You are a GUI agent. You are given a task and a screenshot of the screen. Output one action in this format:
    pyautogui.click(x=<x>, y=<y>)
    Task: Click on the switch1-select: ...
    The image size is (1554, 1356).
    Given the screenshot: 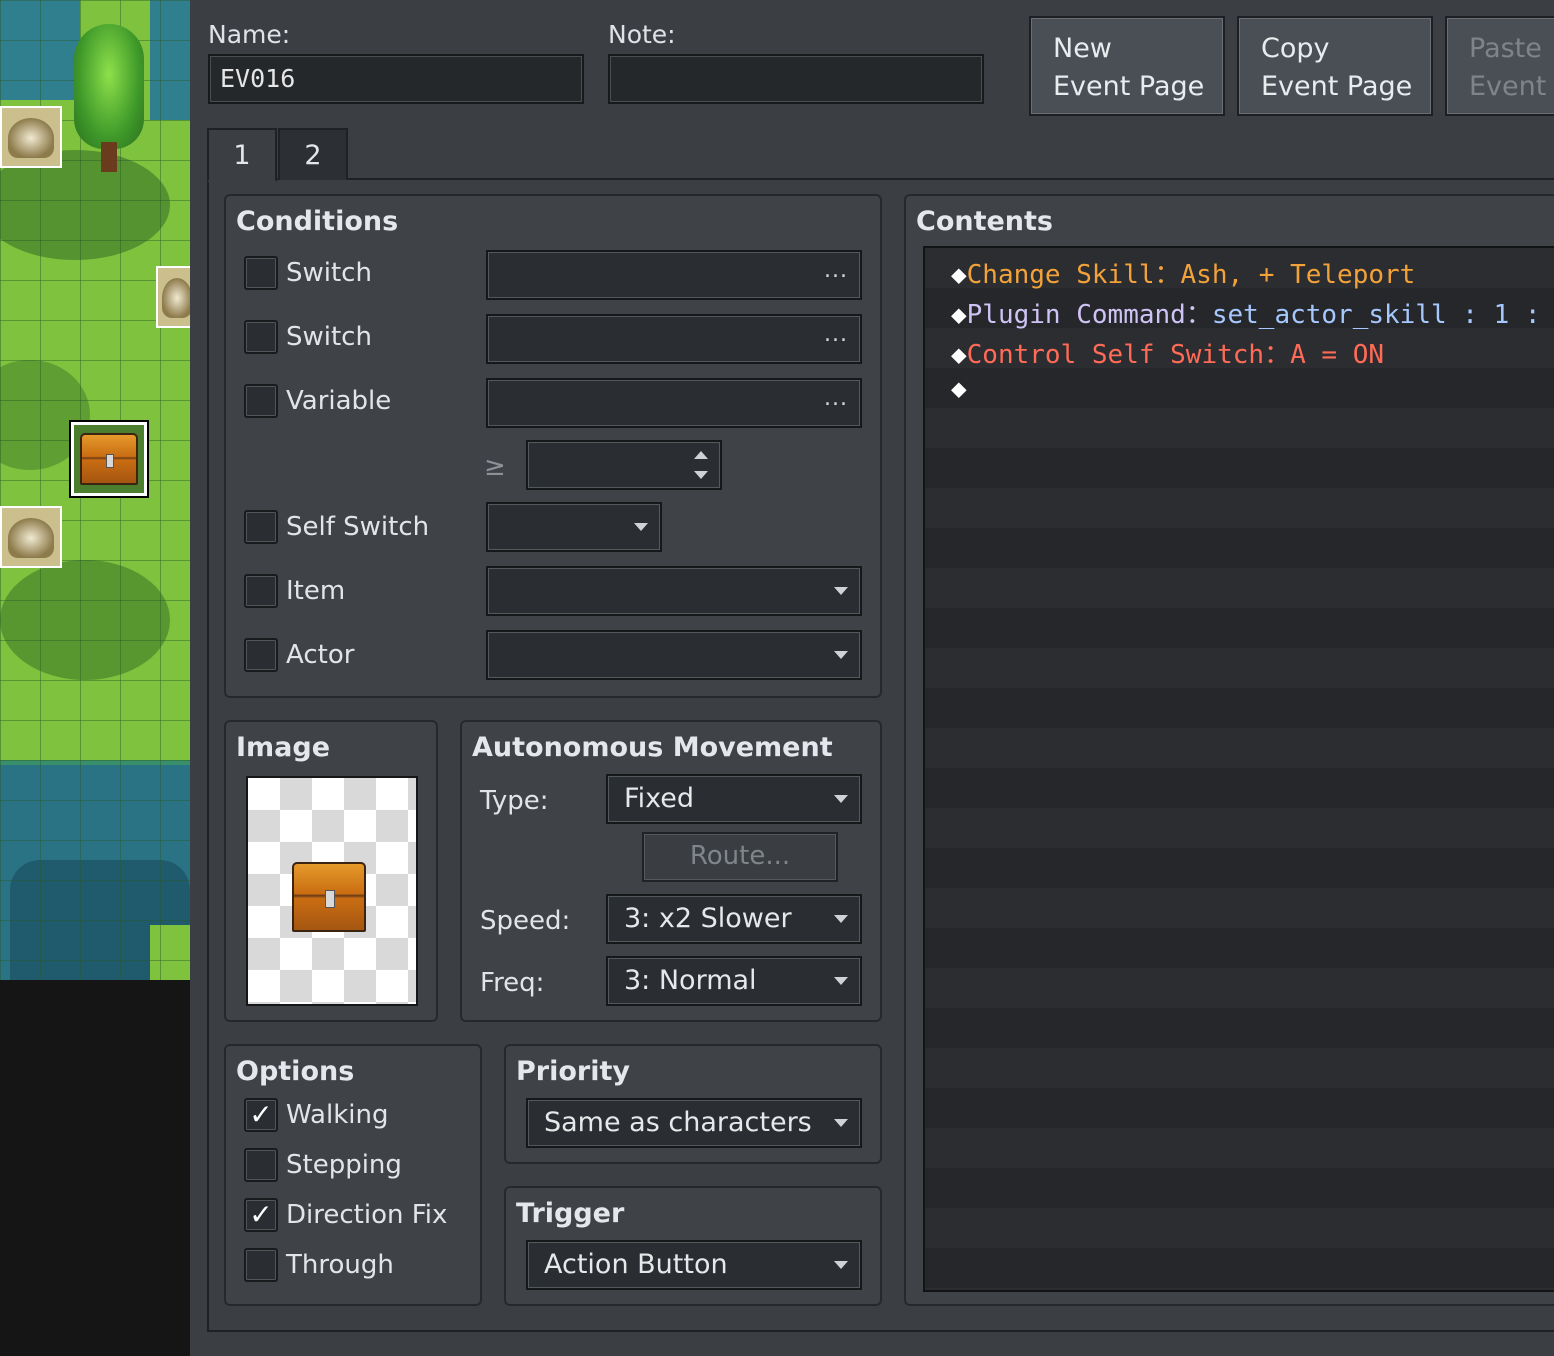 What is the action you would take?
    pyautogui.click(x=674, y=275)
    